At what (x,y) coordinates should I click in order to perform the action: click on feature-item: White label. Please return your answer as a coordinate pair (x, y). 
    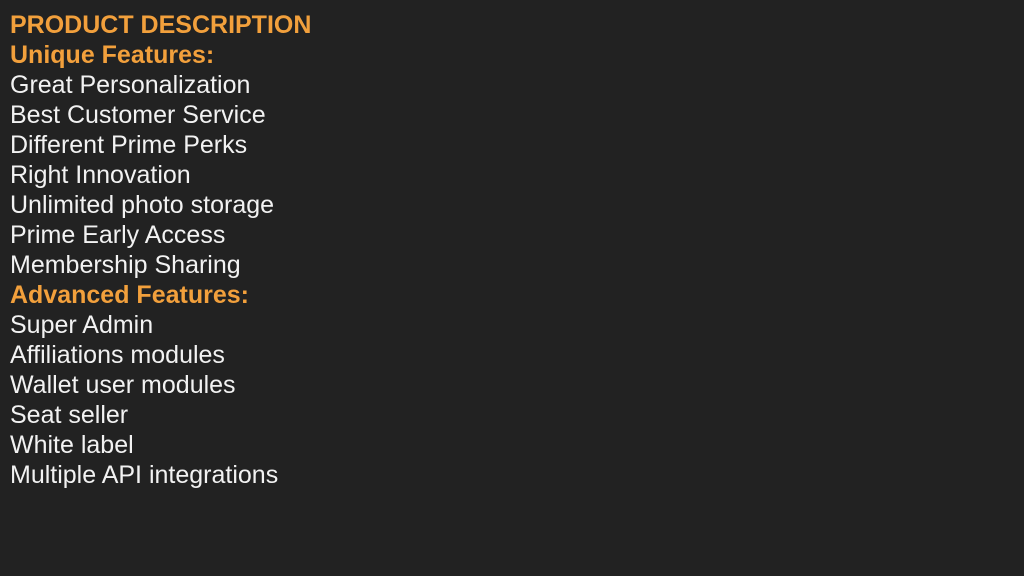
    Looking at the image, I should click on (72, 445).